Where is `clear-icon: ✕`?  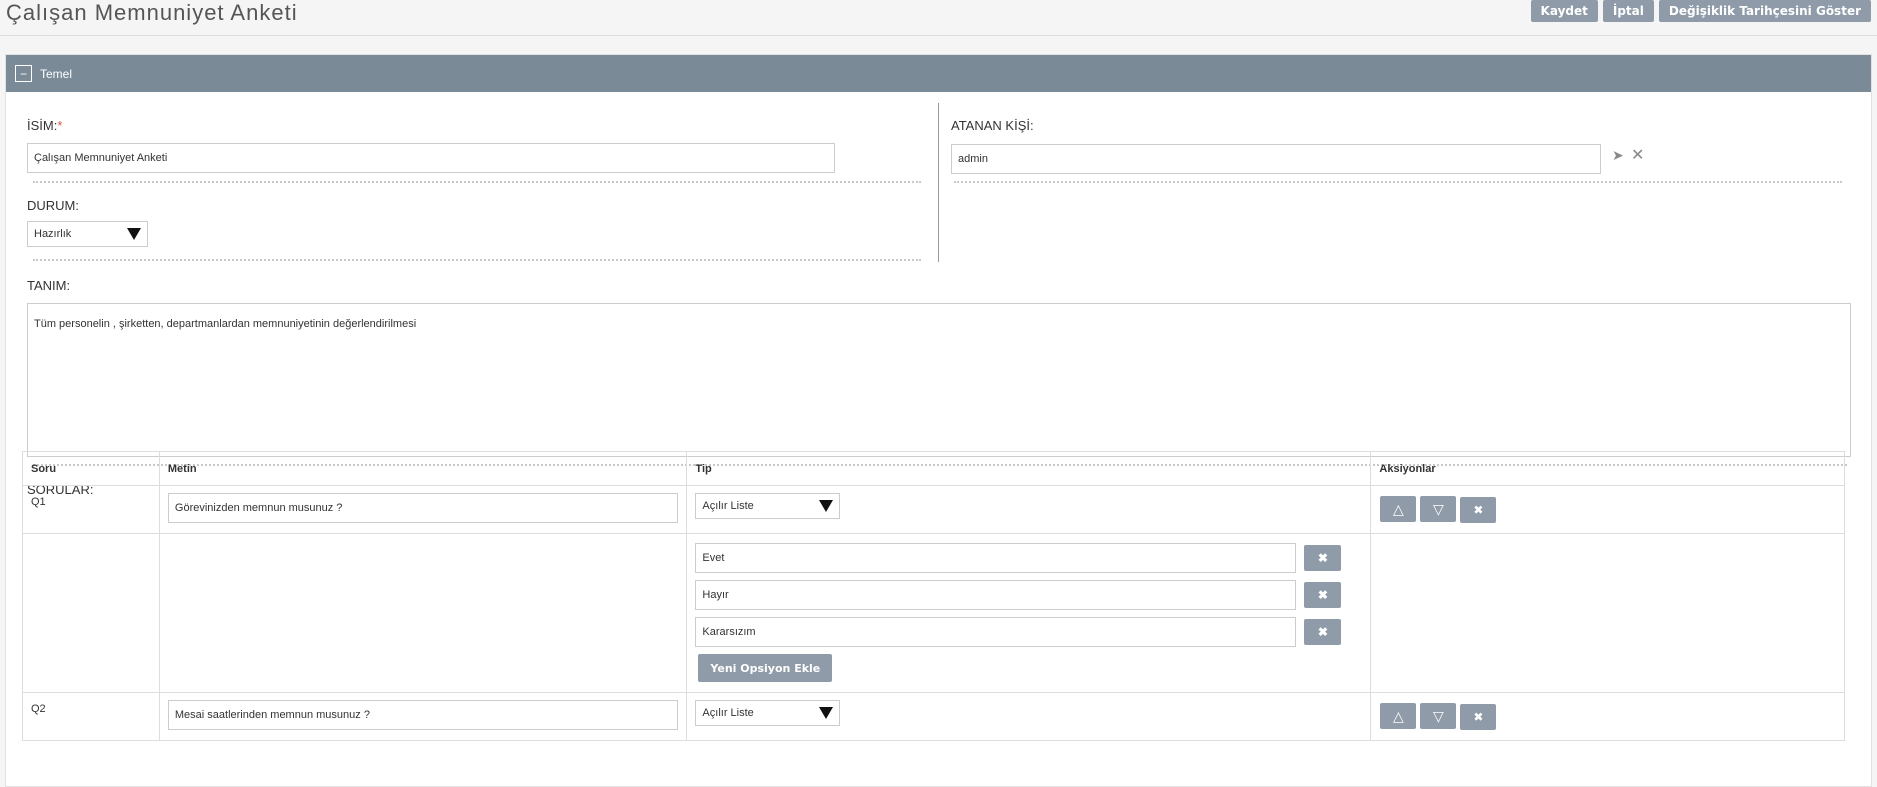 clear-icon: ✕ is located at coordinates (1637, 155).